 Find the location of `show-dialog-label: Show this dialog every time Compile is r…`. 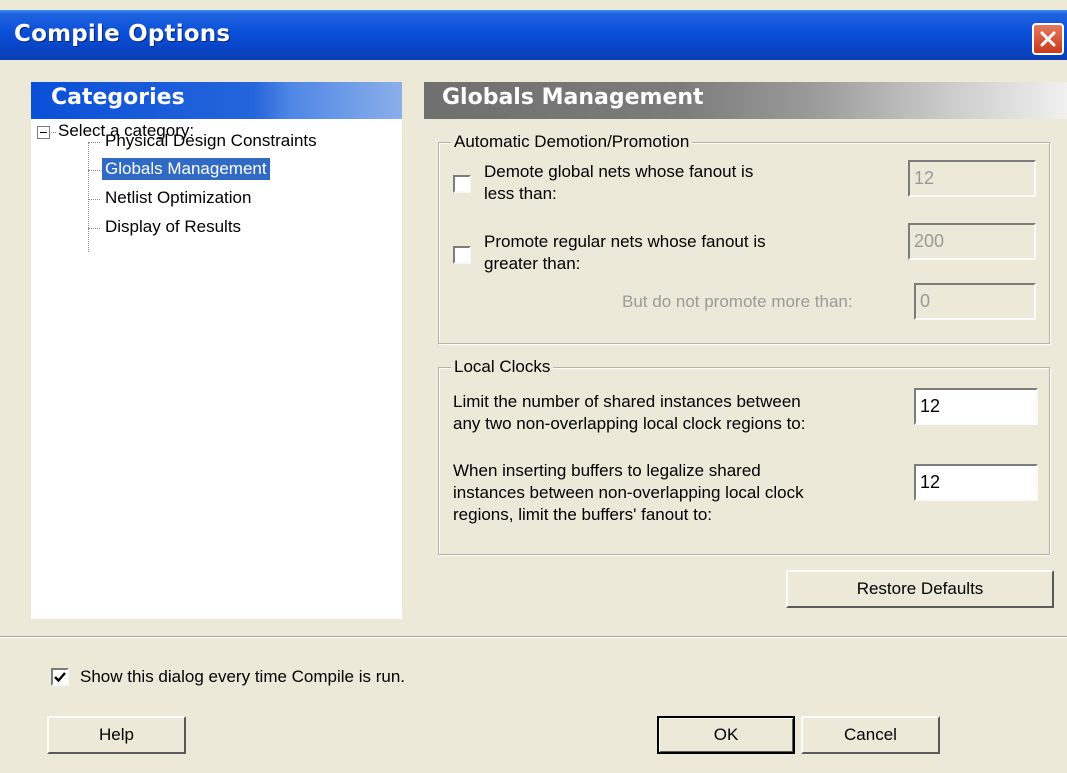

show-dialog-label: Show this dialog every time Compile is r… is located at coordinates (242, 677).